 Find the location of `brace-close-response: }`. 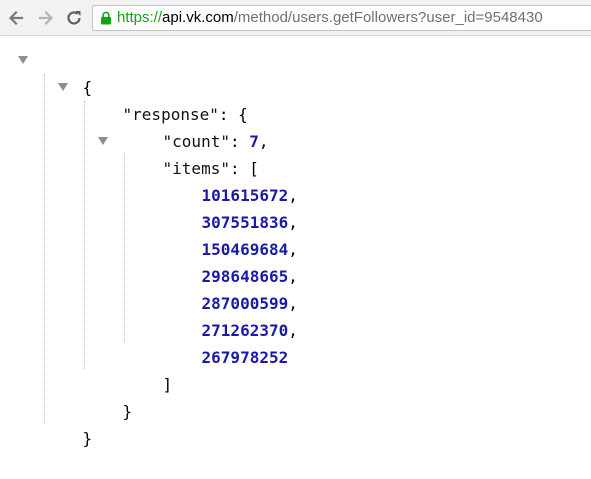

brace-close-response: } is located at coordinates (127, 411).